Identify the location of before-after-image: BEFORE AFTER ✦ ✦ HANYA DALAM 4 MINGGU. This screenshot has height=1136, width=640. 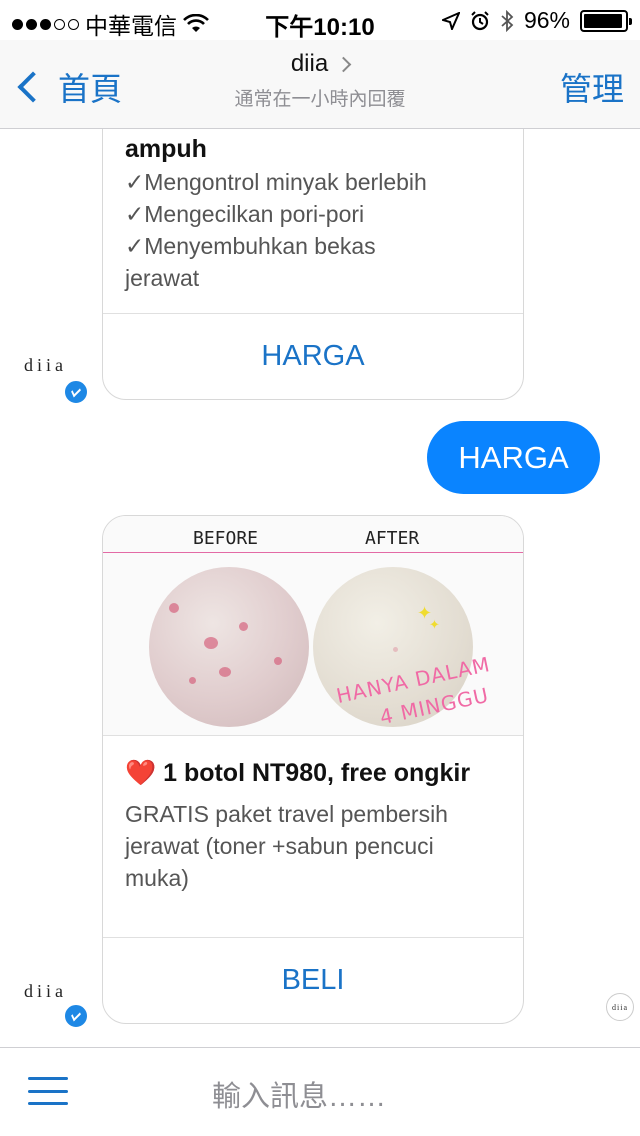
(313, 626).